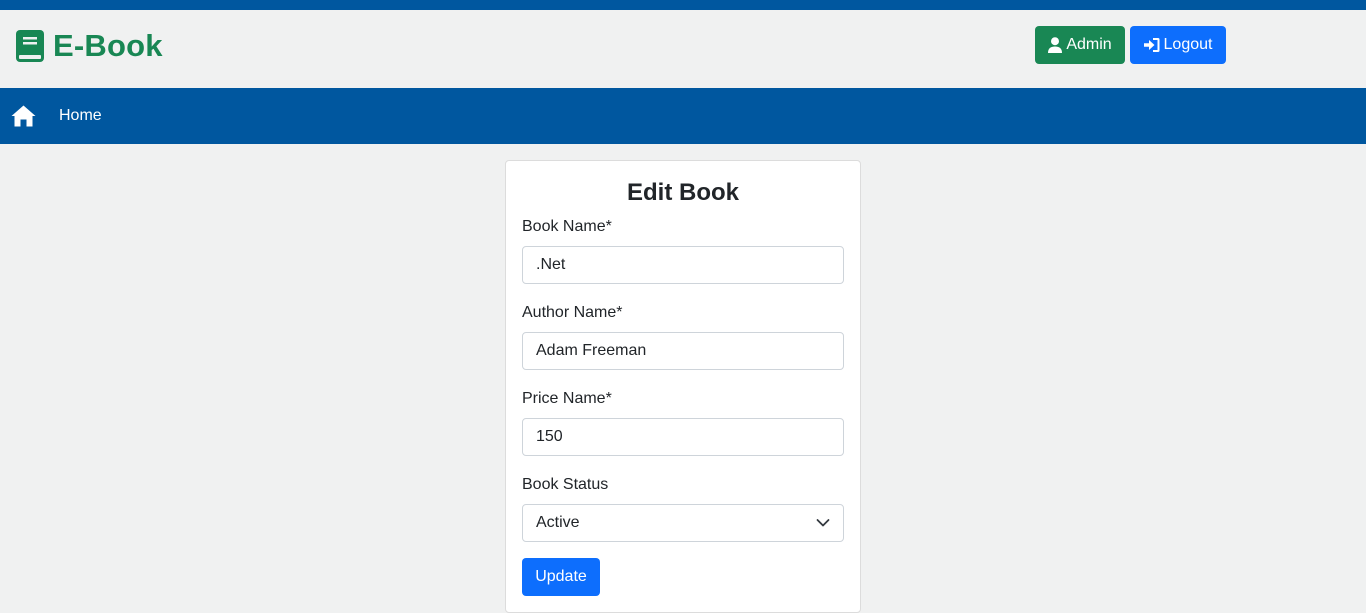 This screenshot has height=613, width=1366. I want to click on page-title: Edit Book, so click(683, 192).